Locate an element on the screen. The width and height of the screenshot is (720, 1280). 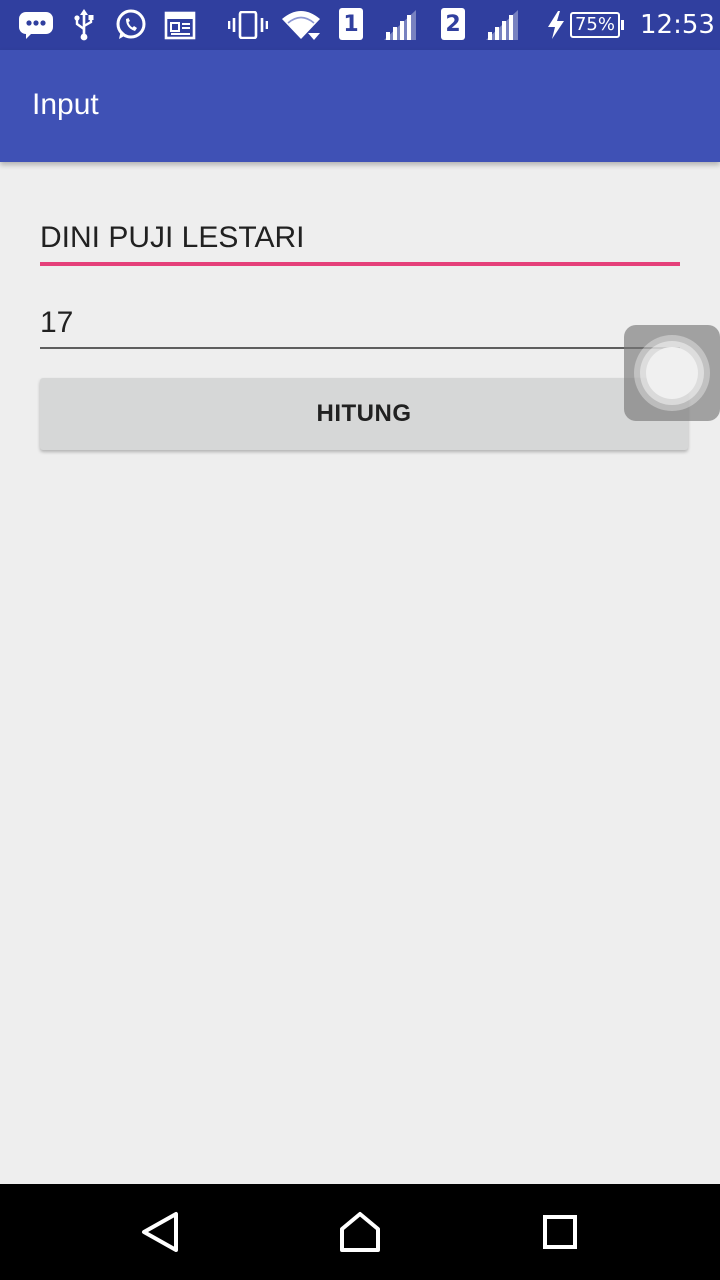
charging-icon is located at coordinates (556, 25).